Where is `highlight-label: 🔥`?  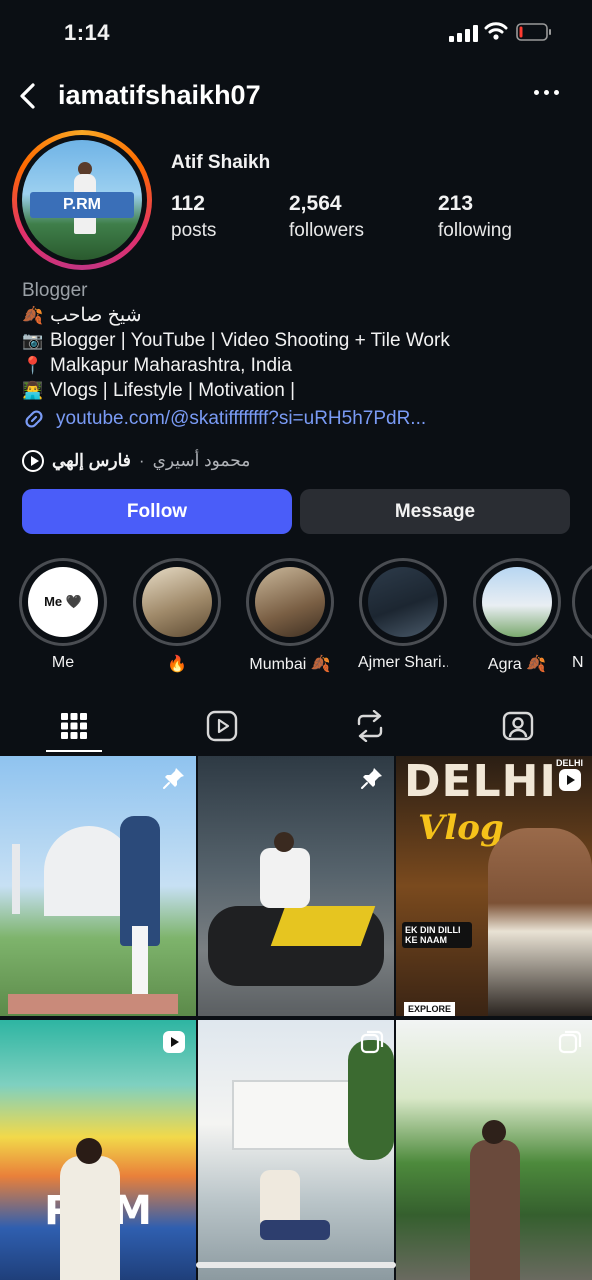 highlight-label: 🔥 is located at coordinates (177, 664).